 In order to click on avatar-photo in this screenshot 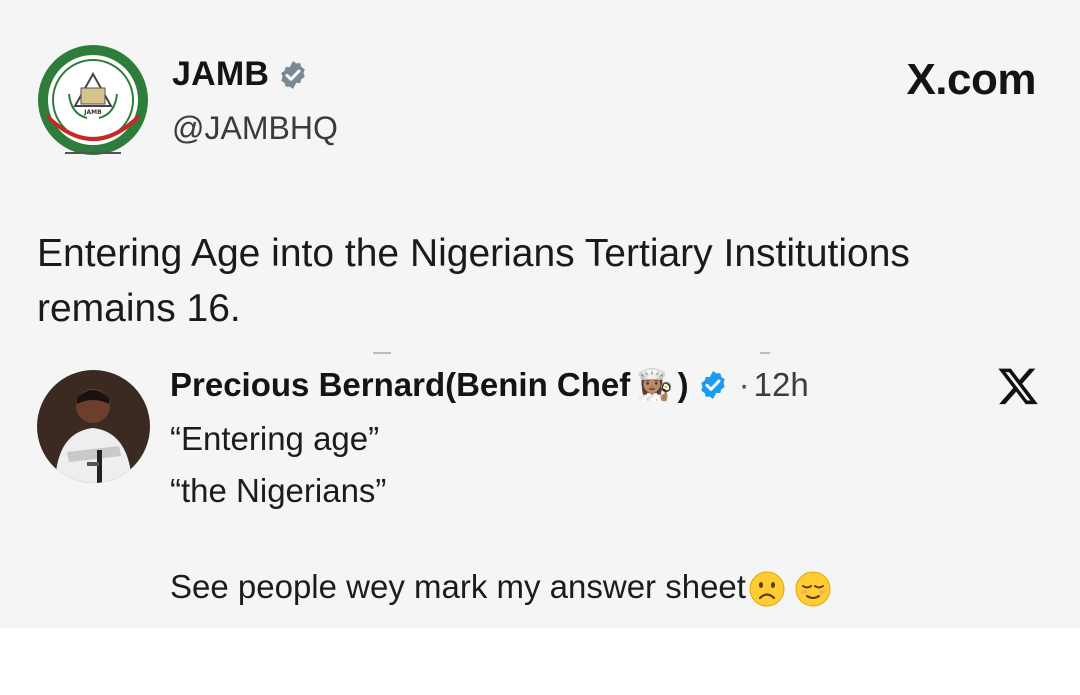, I will do `click(93, 426)`.